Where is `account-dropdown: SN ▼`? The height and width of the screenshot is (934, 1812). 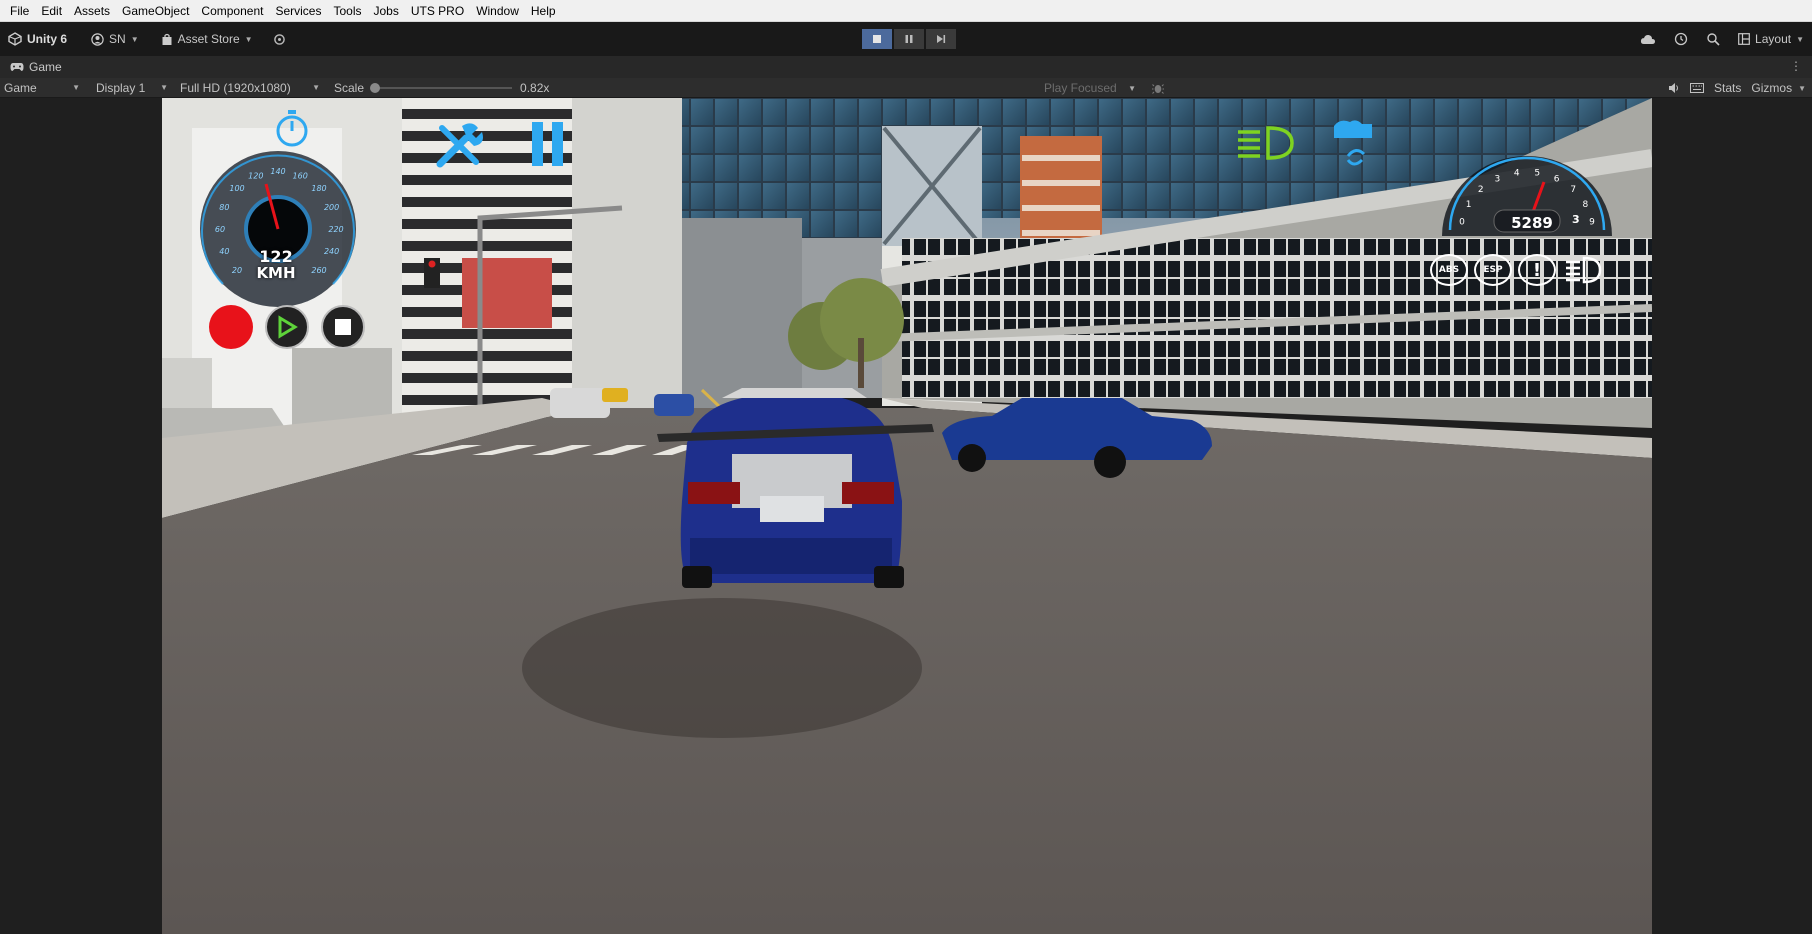 account-dropdown: SN ▼ is located at coordinates (115, 39).